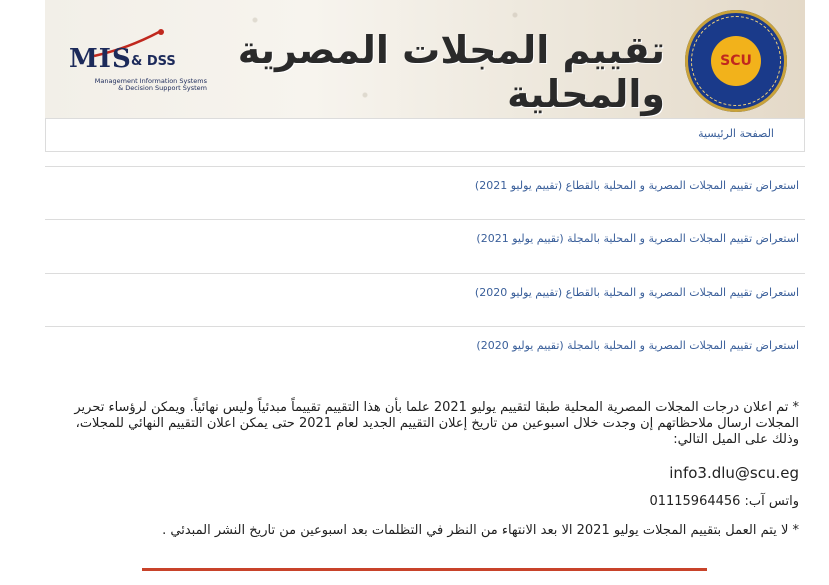  Describe the element at coordinates (724, 501) in the screenshot. I see `whatsapp-contact: واتس آب: 01115964456` at that location.